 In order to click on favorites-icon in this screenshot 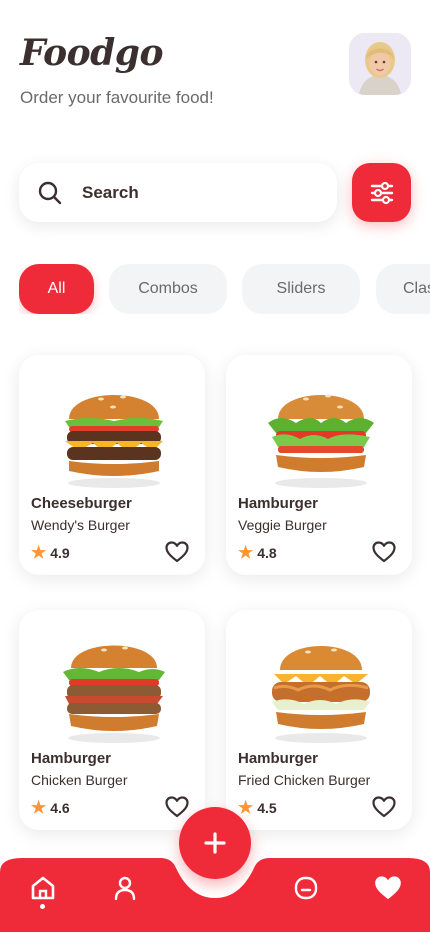, I will do `click(388, 888)`.